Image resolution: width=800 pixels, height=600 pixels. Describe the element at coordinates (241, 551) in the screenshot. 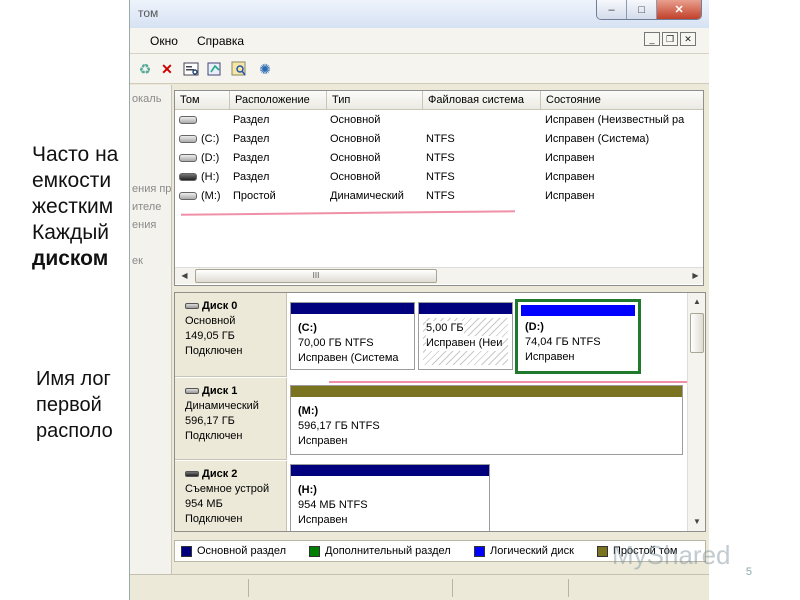

I see `legend-label: Основной раздел` at that location.